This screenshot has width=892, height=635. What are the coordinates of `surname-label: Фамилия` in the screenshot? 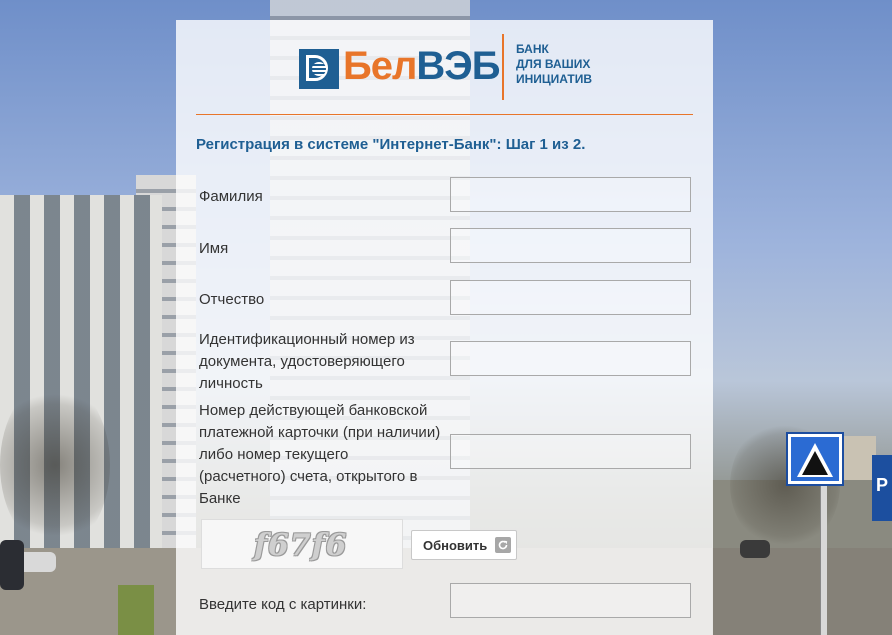 It's located at (231, 196).